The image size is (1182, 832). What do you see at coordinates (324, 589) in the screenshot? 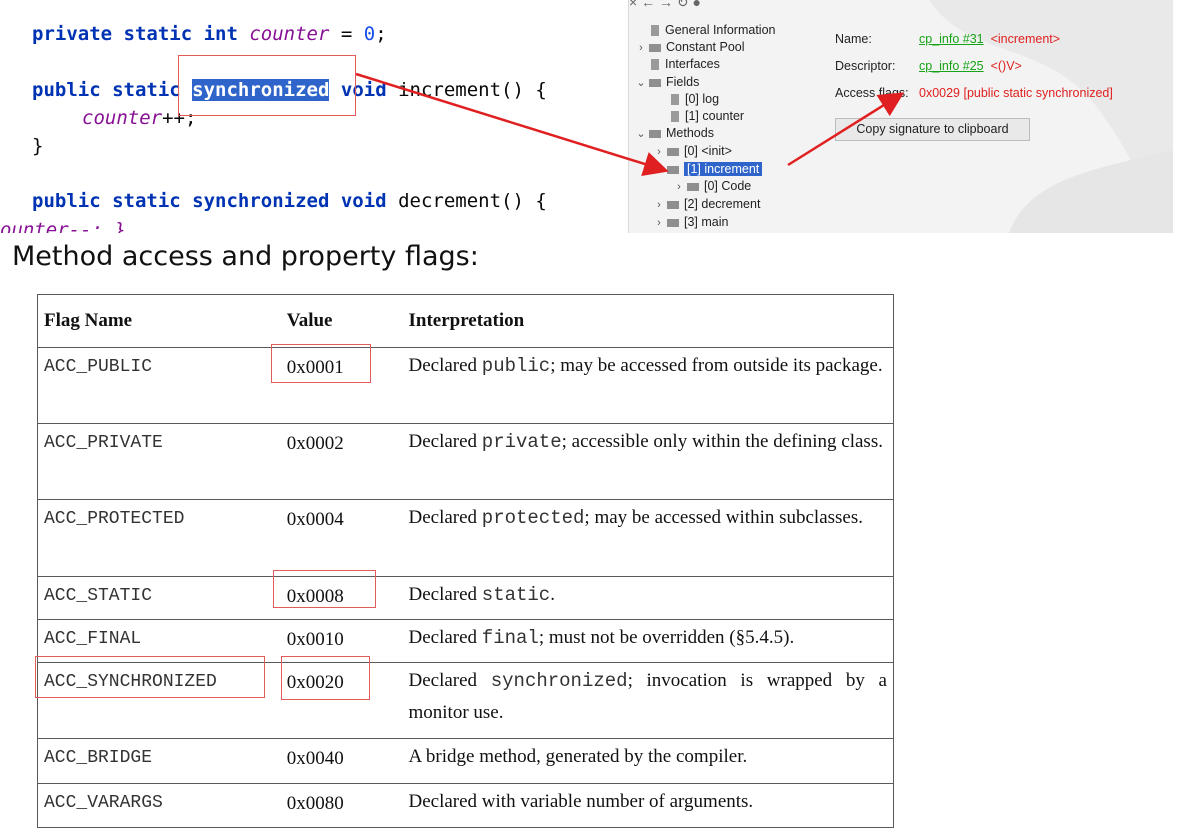
I see `annotation-box-acc-static-value` at bounding box center [324, 589].